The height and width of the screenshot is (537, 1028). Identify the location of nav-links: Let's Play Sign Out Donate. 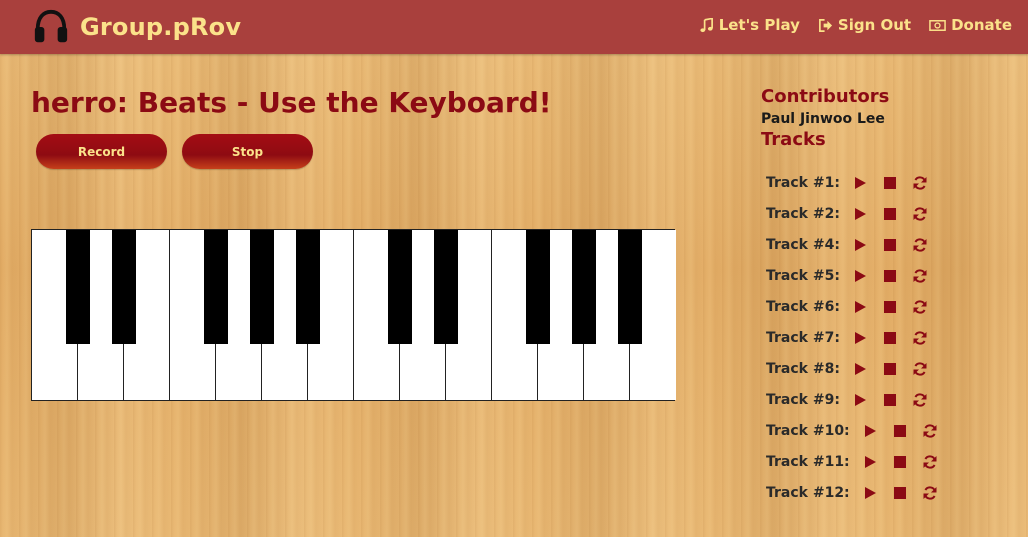
(846, 25).